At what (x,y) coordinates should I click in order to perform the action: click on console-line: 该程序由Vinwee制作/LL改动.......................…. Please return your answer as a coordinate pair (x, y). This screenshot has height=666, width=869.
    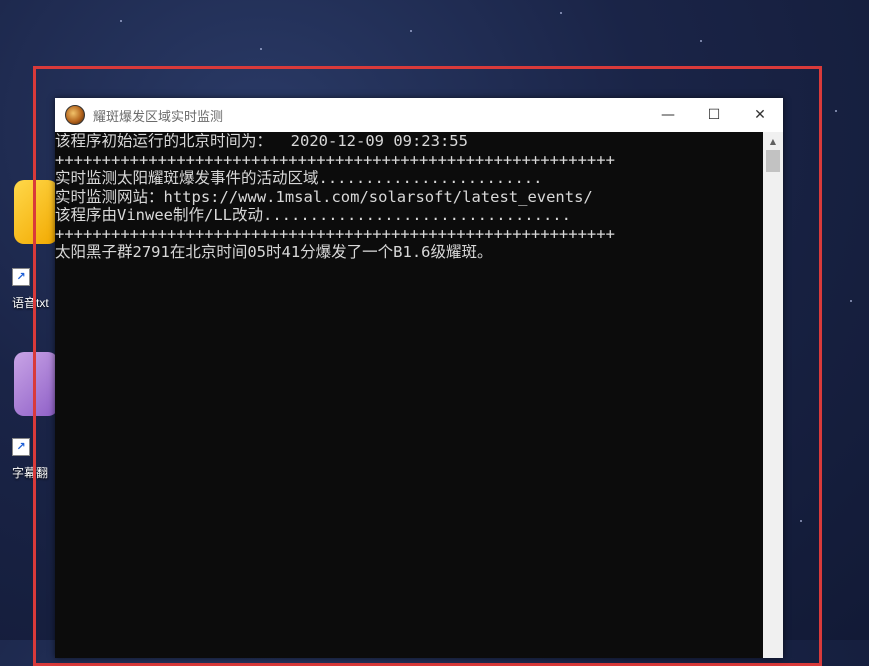
    Looking at the image, I should click on (313, 215).